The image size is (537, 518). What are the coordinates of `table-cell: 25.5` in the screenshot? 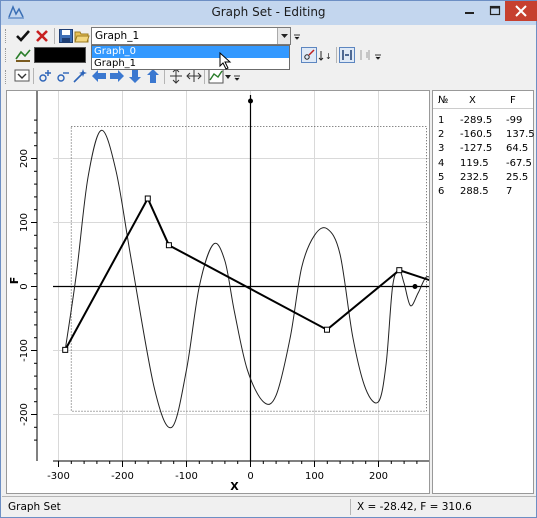 It's located at (517, 177).